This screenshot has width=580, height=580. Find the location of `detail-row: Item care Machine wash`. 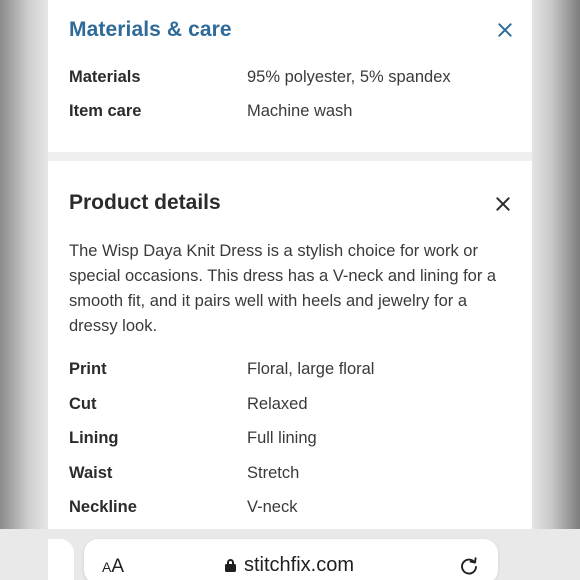

detail-row: Item care Machine wash is located at coordinates (289, 114).